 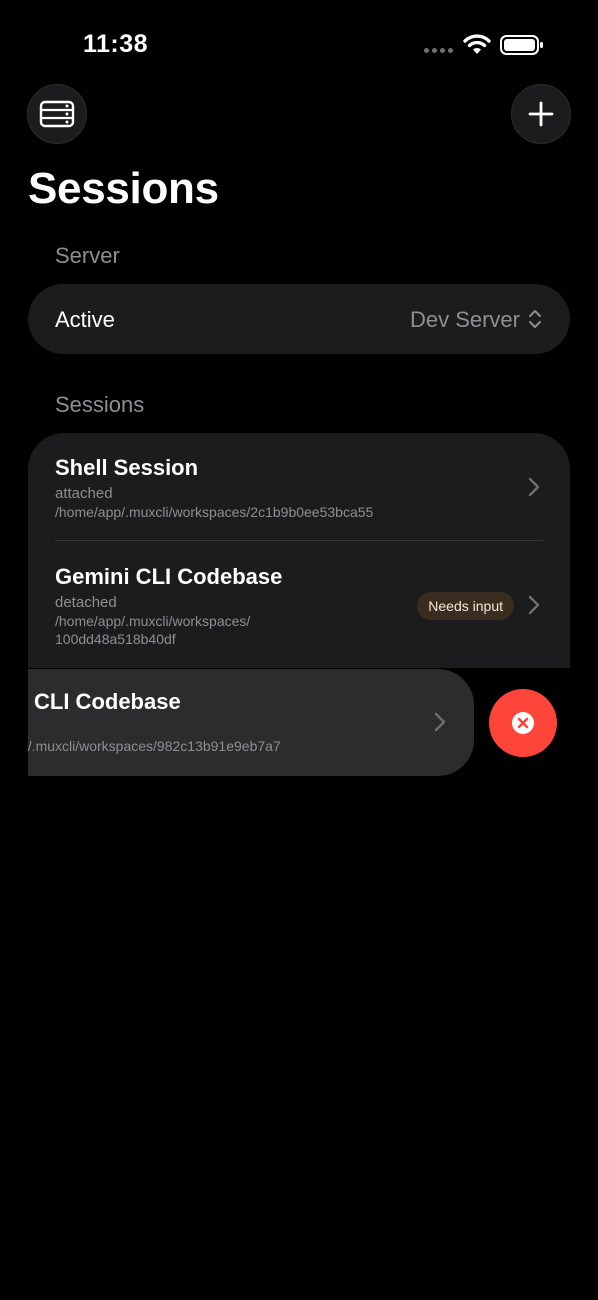 What do you see at coordinates (154, 746) in the screenshot?
I see `session-path: p/.muxcli/workspaces/982c13b91e9eb7a7` at bounding box center [154, 746].